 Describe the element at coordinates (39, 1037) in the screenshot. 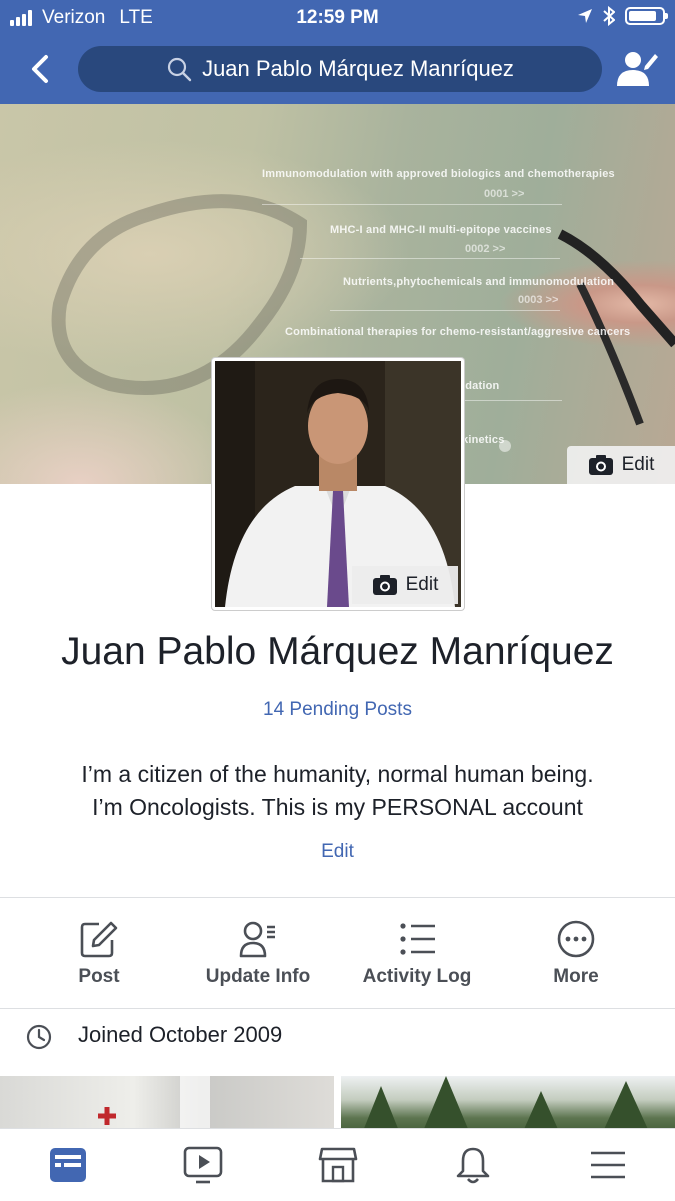

I see `clock-icon` at that location.